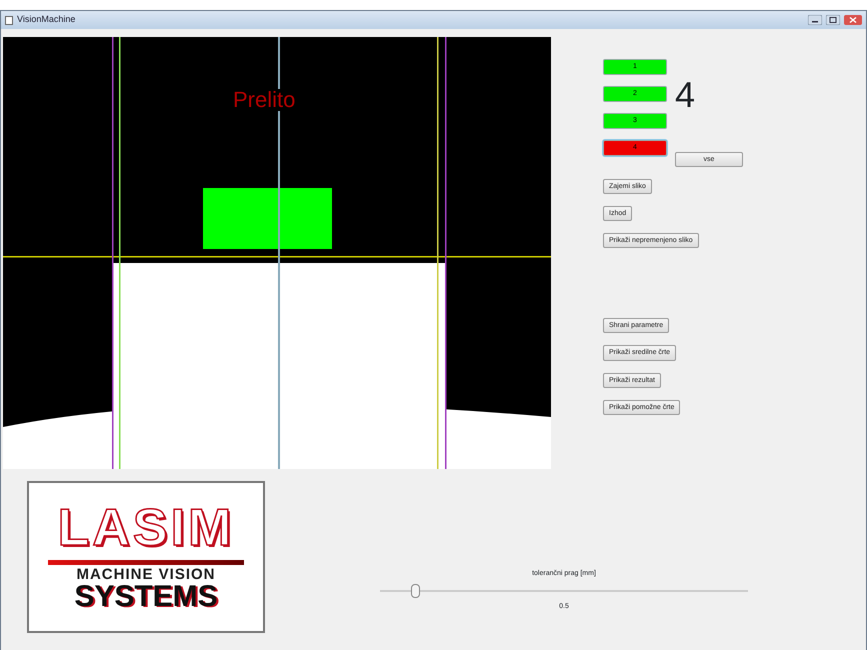 The width and height of the screenshot is (867, 650). What do you see at coordinates (853, 20) in the screenshot?
I see `close-icon` at bounding box center [853, 20].